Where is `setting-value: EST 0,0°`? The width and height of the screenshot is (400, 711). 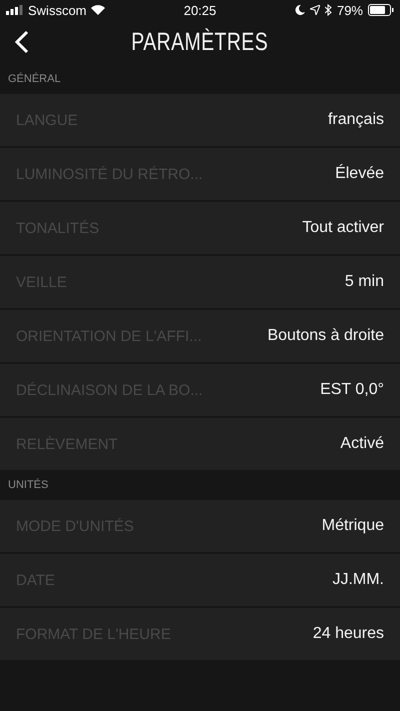 setting-value: EST 0,0° is located at coordinates (352, 390).